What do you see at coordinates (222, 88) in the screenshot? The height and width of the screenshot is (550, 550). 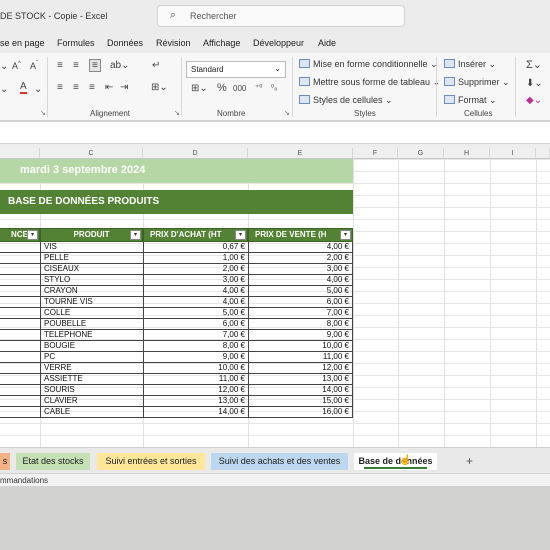 I see `percent-style-button: %` at bounding box center [222, 88].